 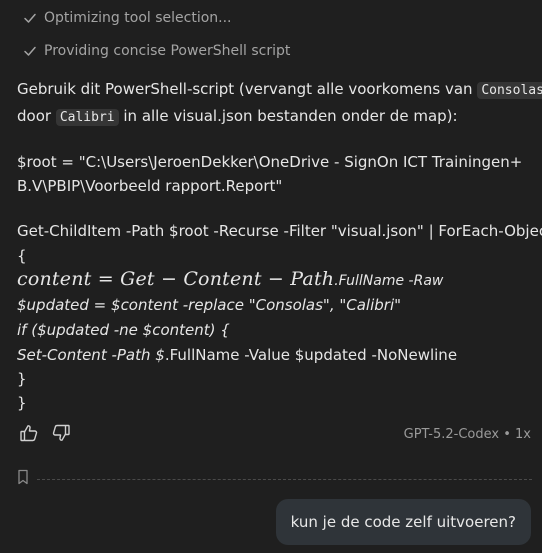 What do you see at coordinates (87, 117) in the screenshot?
I see `inline-code: Calibri` at bounding box center [87, 117].